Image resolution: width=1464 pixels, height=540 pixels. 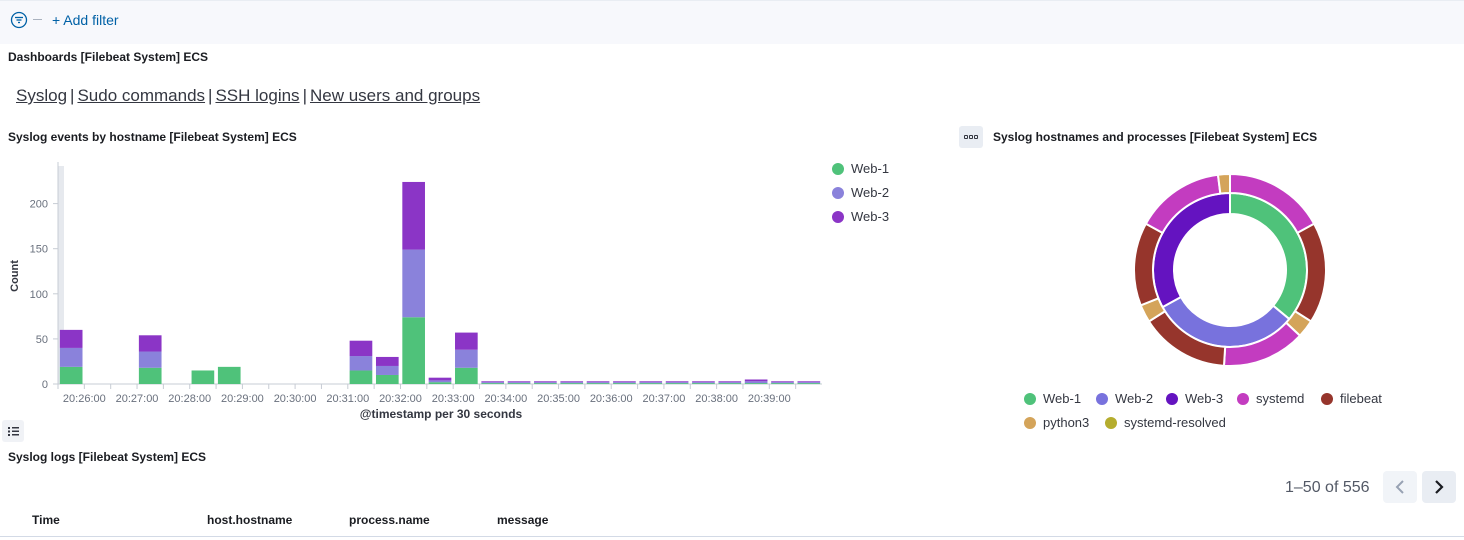 I want to click on filter-menu-icon, so click(x=19, y=20).